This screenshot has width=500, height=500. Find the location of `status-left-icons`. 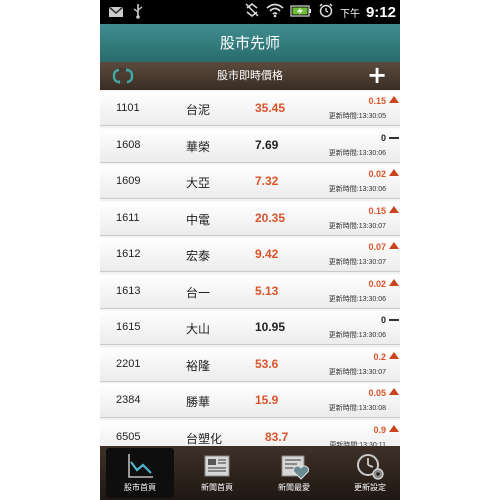

status-left-icons is located at coordinates (126, 13).